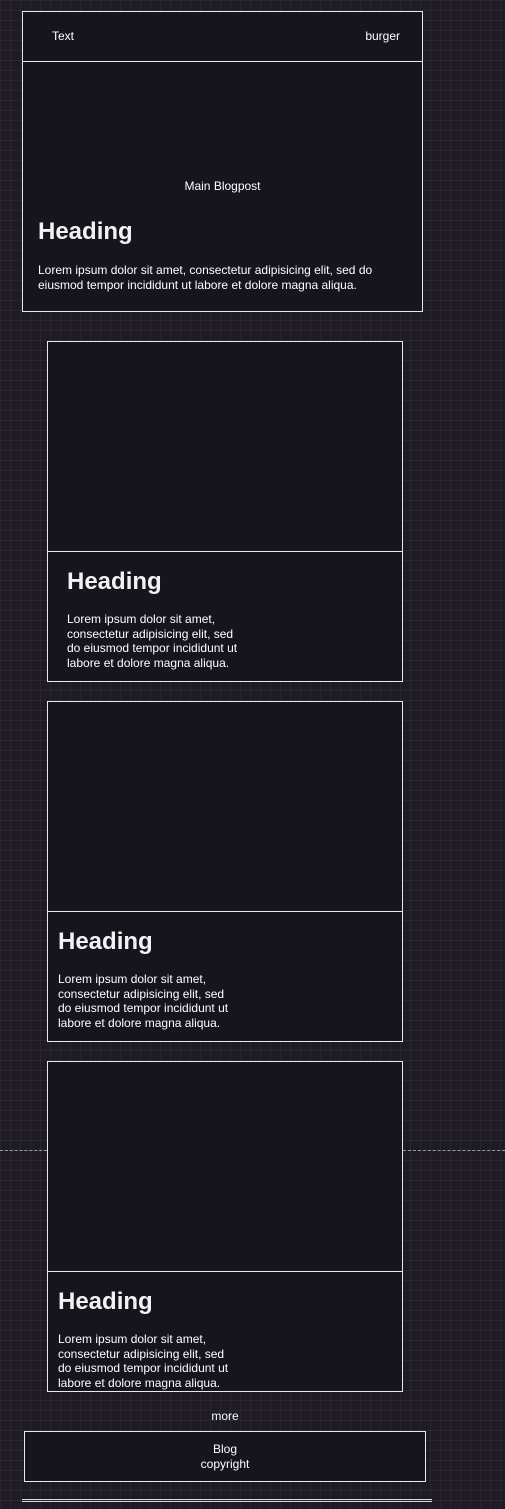  I want to click on header-logo-text: Text, so click(63, 36).